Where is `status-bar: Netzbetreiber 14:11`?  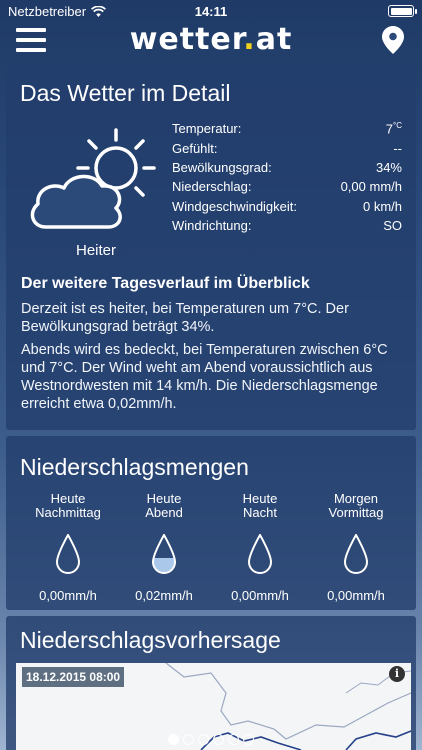
status-bar: Netzbetreiber 14:11 is located at coordinates (211, 11).